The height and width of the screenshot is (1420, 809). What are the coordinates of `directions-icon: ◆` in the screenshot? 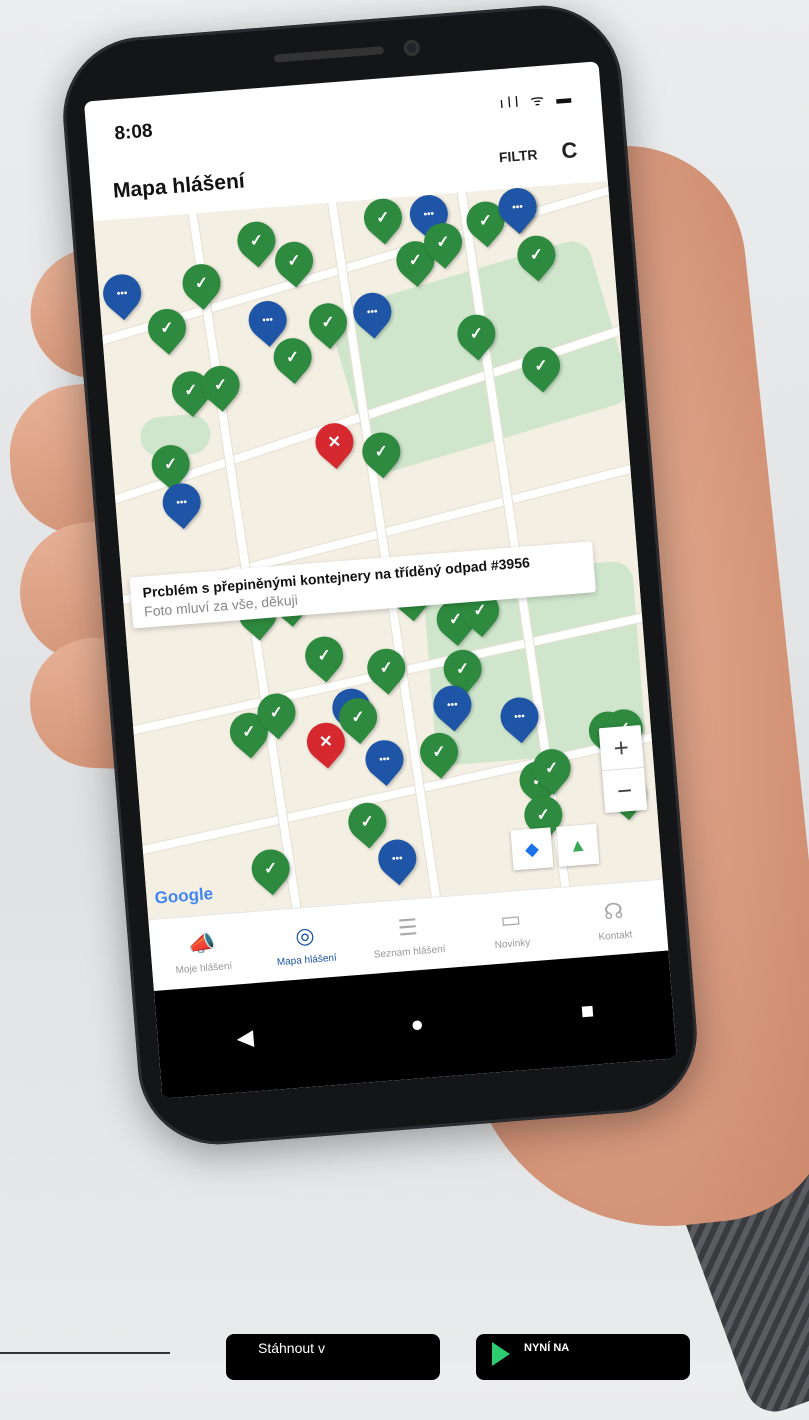 It's located at (532, 849).